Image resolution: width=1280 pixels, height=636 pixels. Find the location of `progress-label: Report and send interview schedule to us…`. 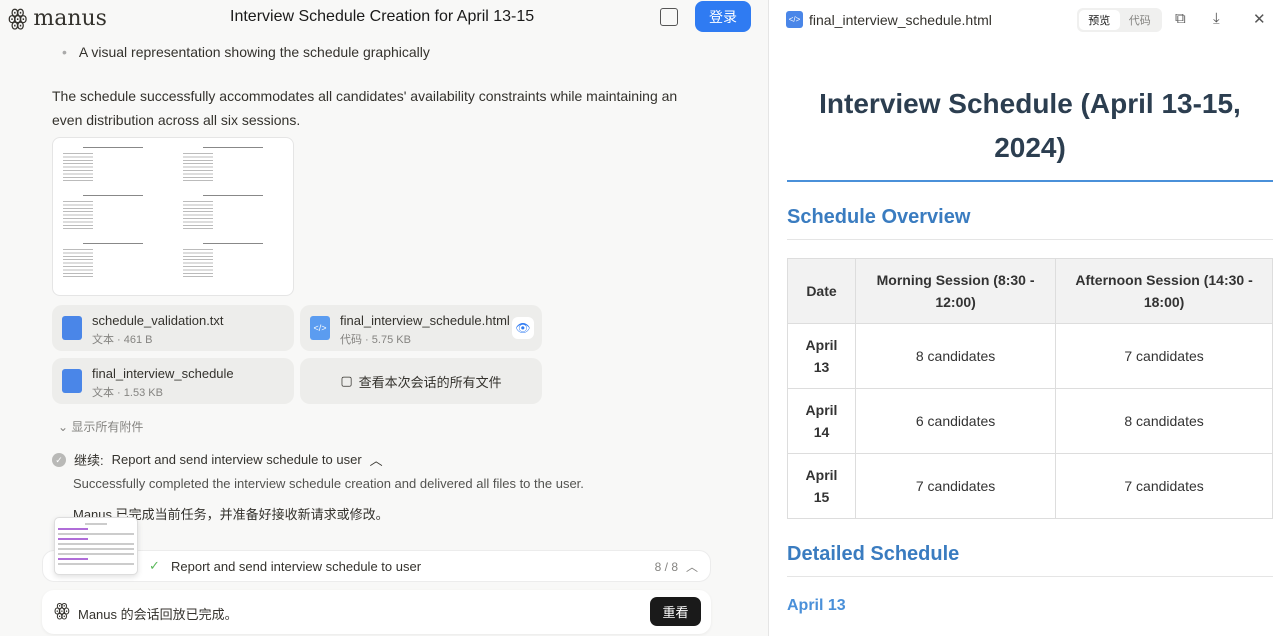

progress-label: Report and send interview schedule to us… is located at coordinates (296, 566).